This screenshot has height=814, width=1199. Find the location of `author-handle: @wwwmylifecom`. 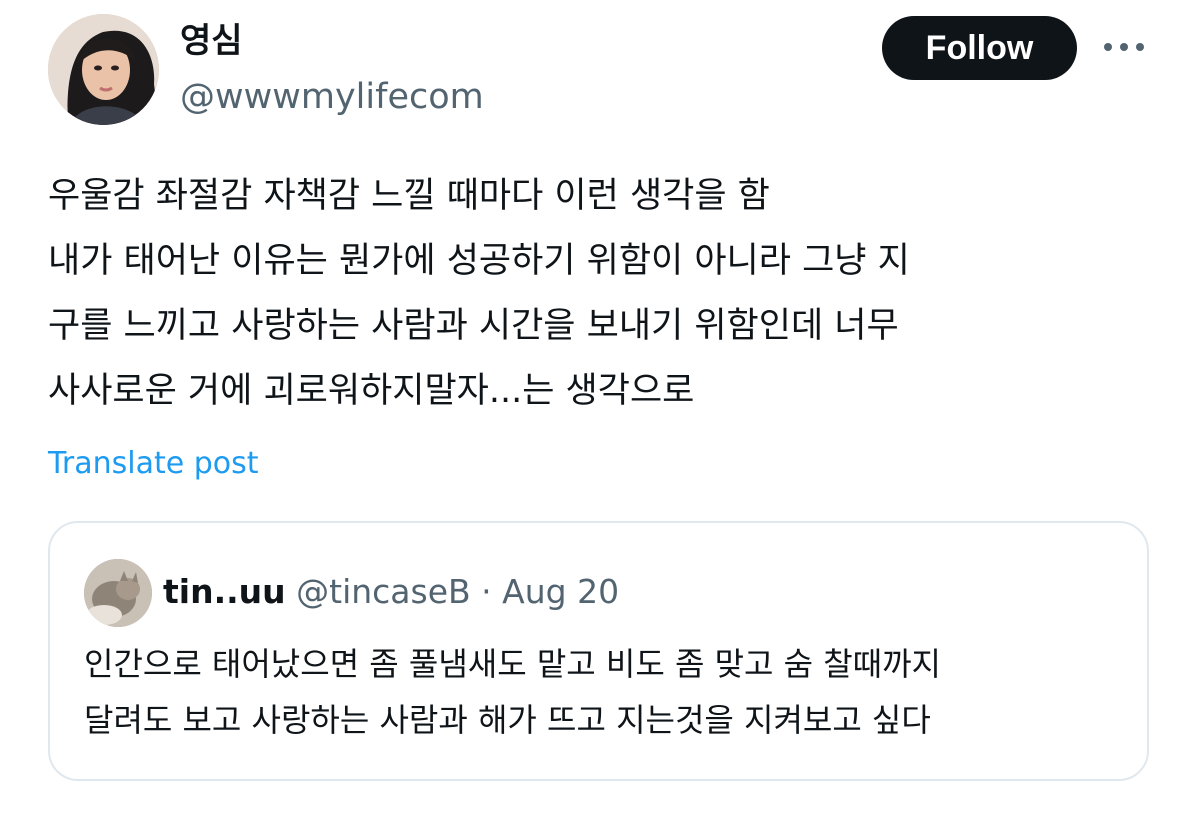

author-handle: @wwwmylifecom is located at coordinates (332, 97).